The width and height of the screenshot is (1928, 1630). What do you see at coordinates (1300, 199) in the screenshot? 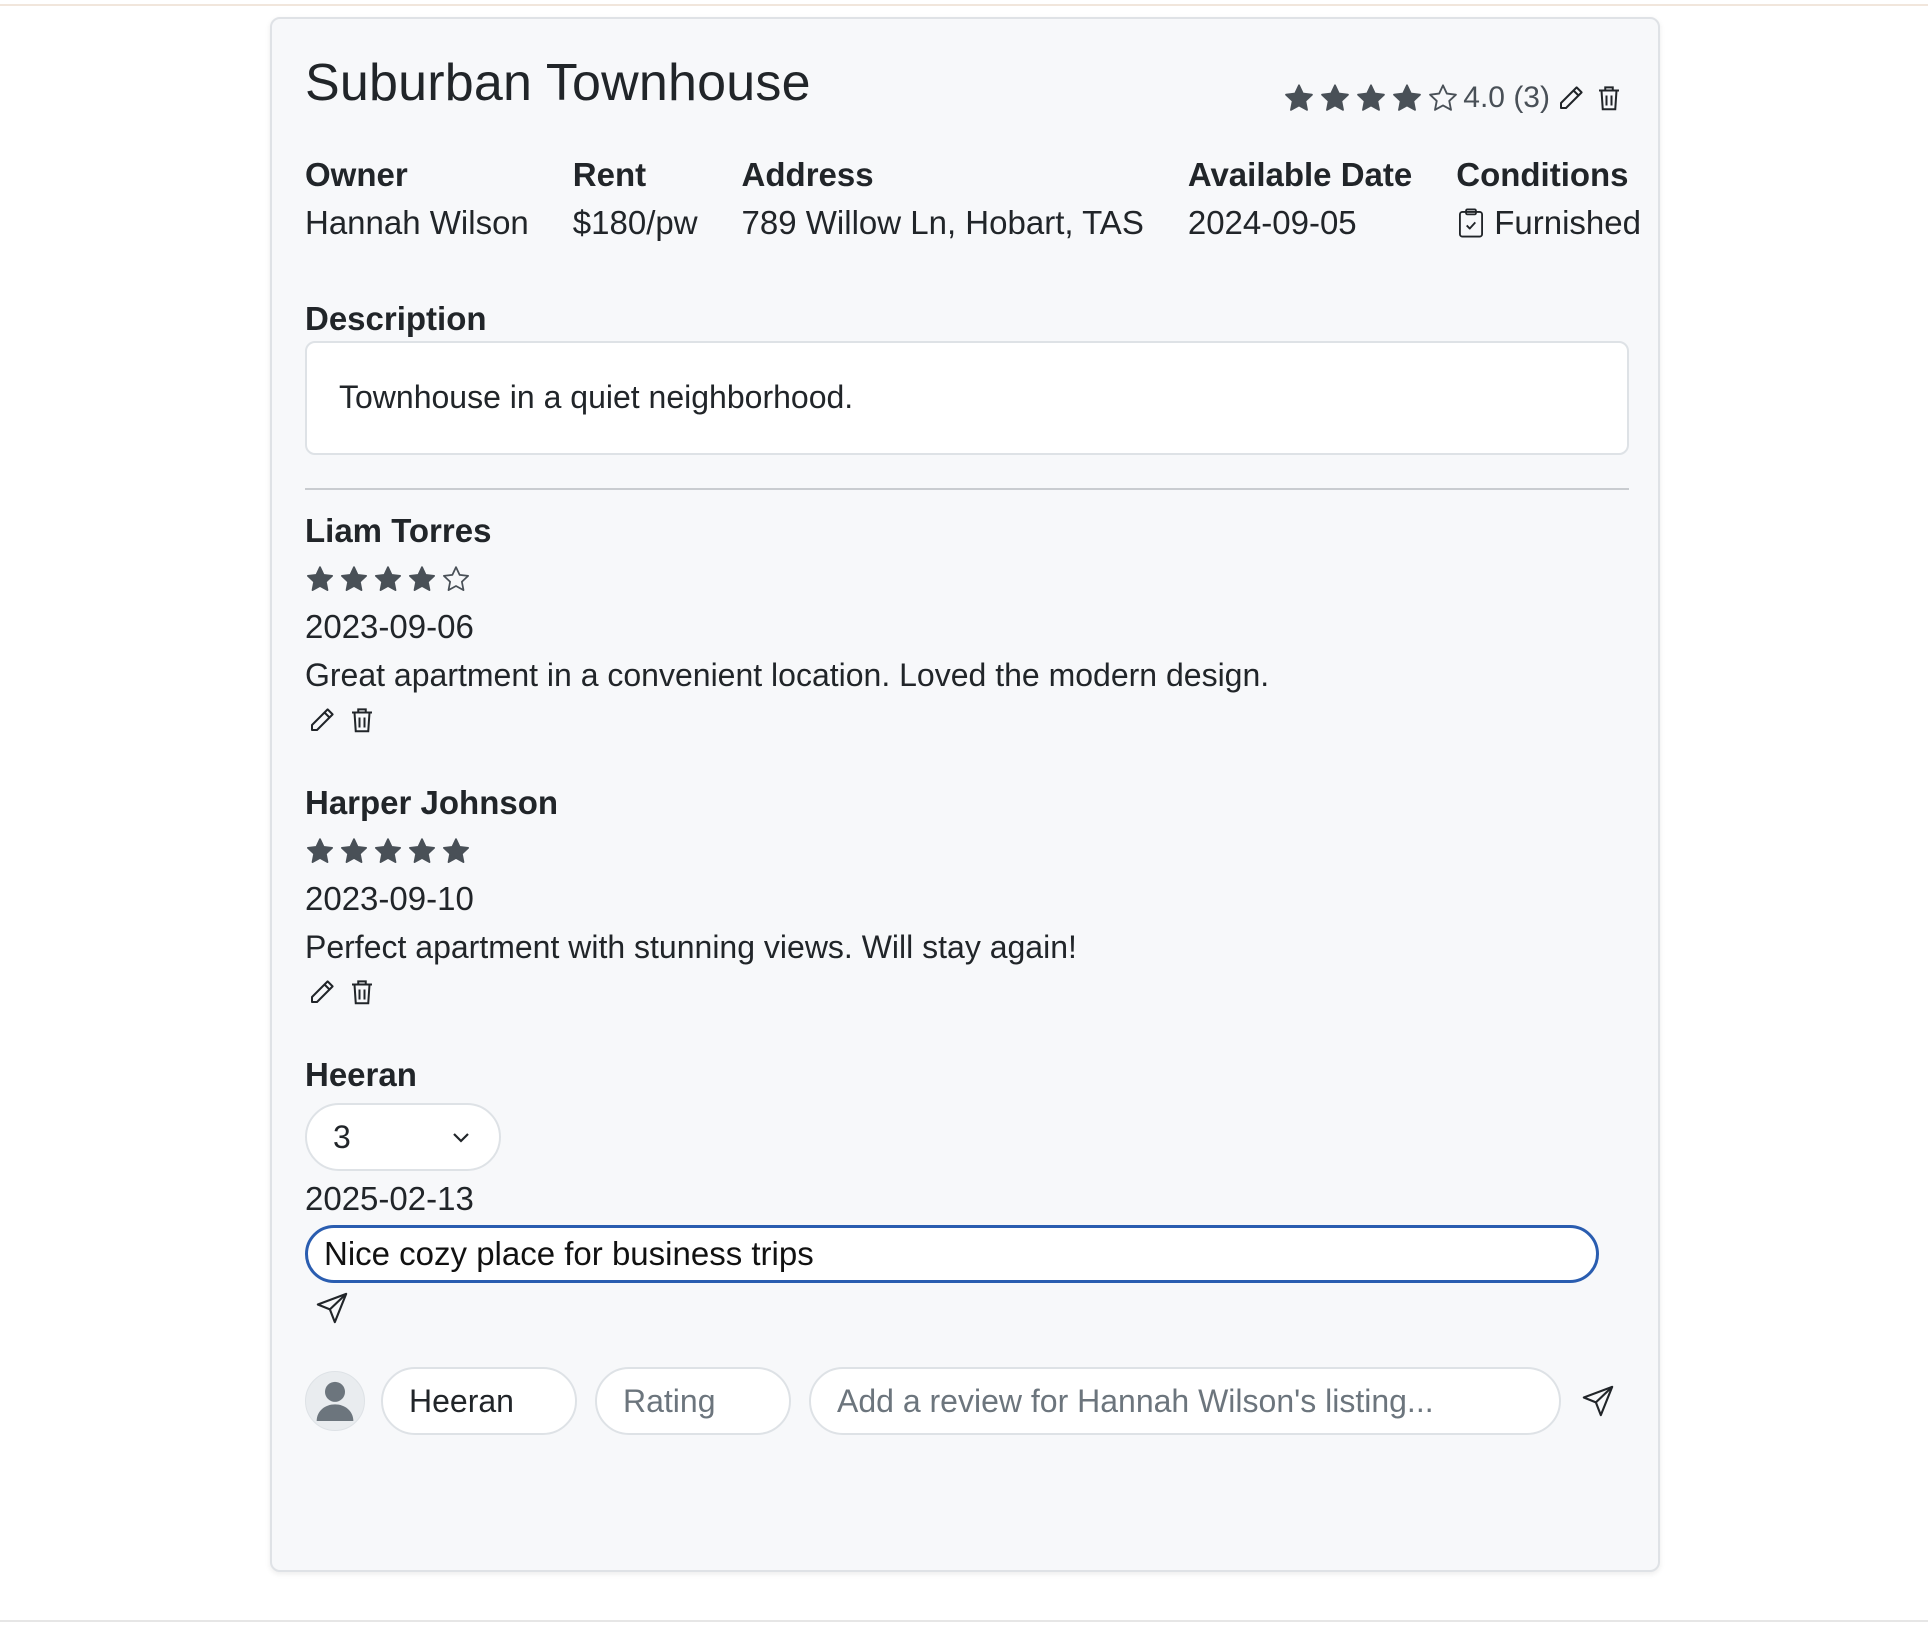
I see `available-date-field: Available Date 2024-09-05` at bounding box center [1300, 199].